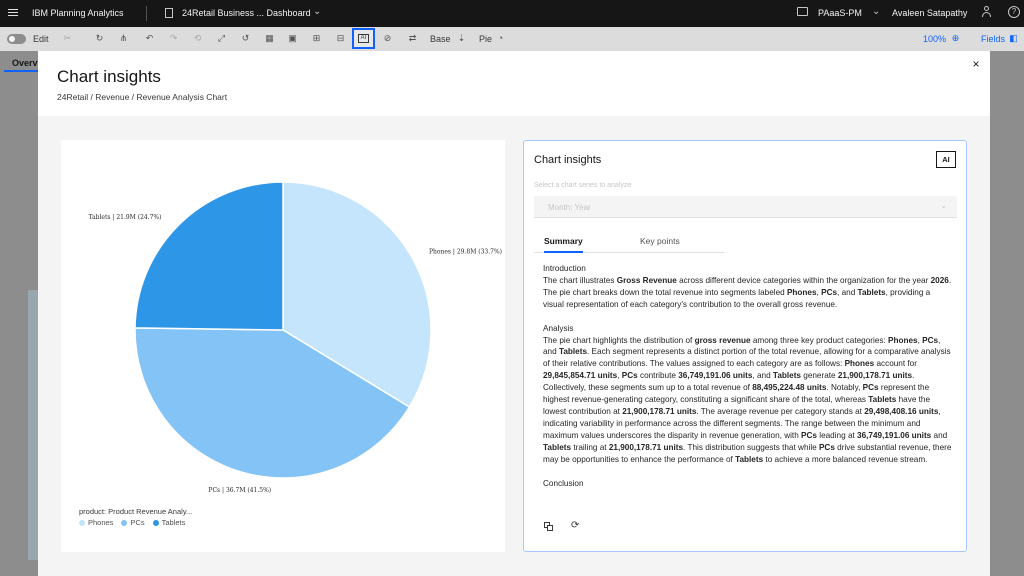 The image size is (1024, 576). What do you see at coordinates (929, 13) in the screenshot?
I see `user-name: Avaleen Satapathy` at bounding box center [929, 13].